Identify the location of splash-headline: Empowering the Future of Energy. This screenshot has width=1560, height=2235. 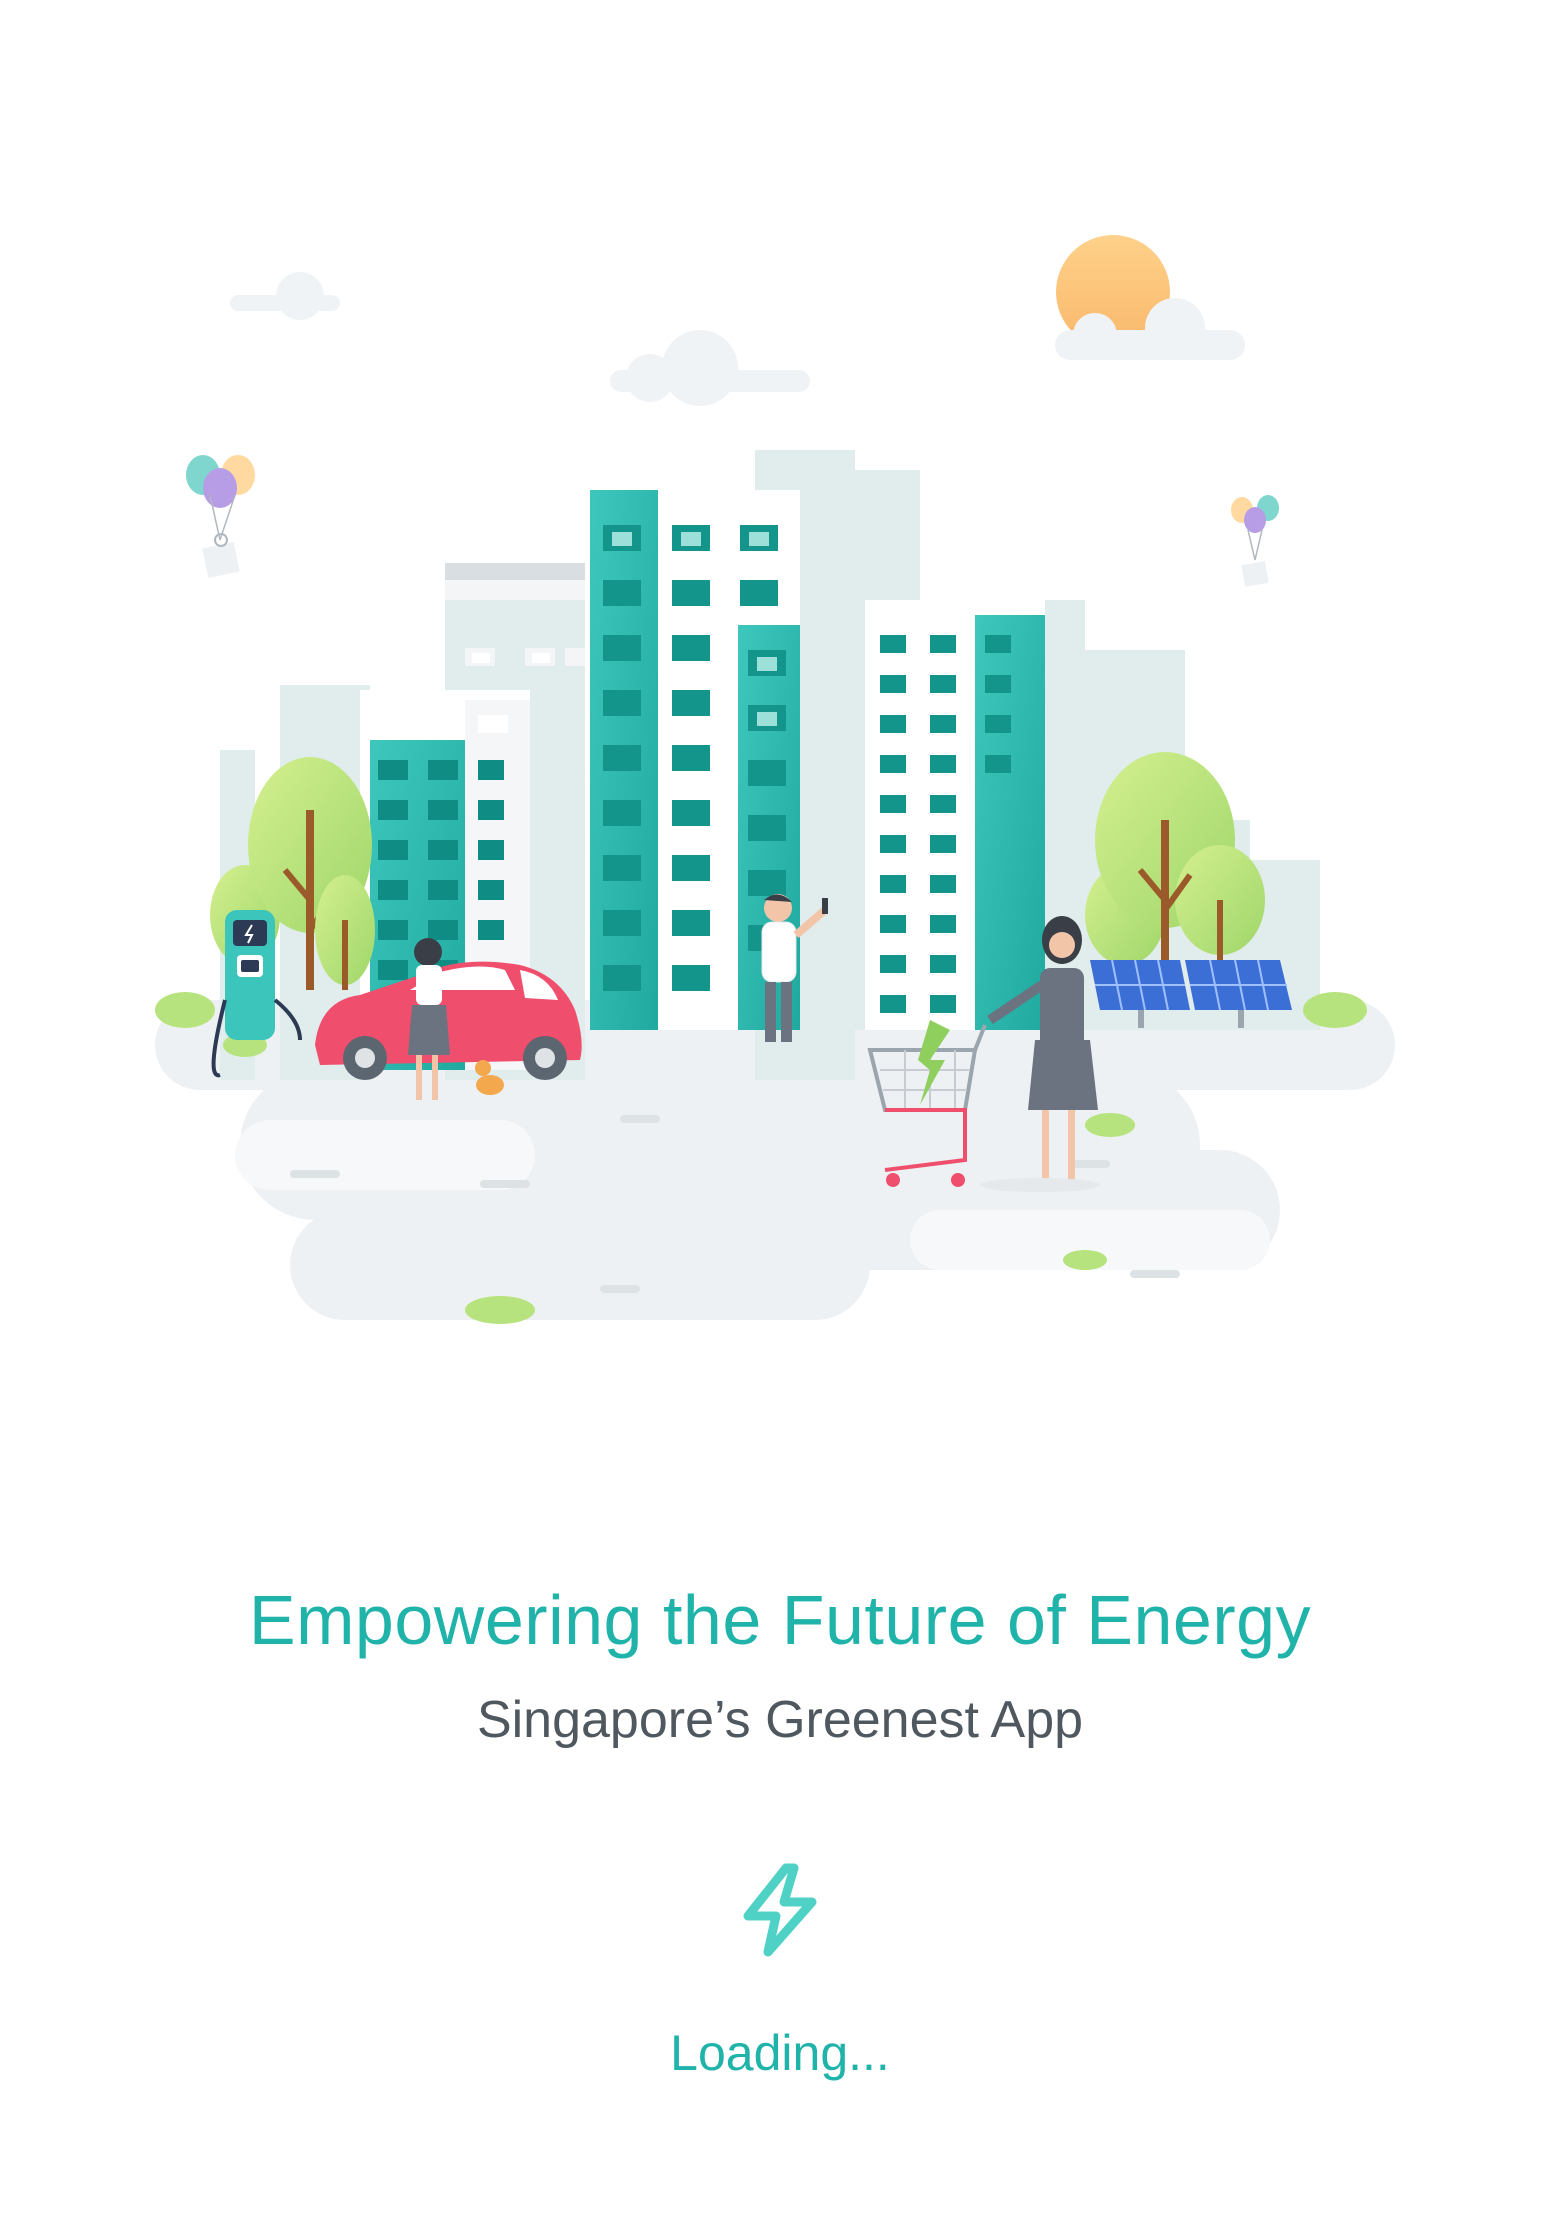
(780, 1620).